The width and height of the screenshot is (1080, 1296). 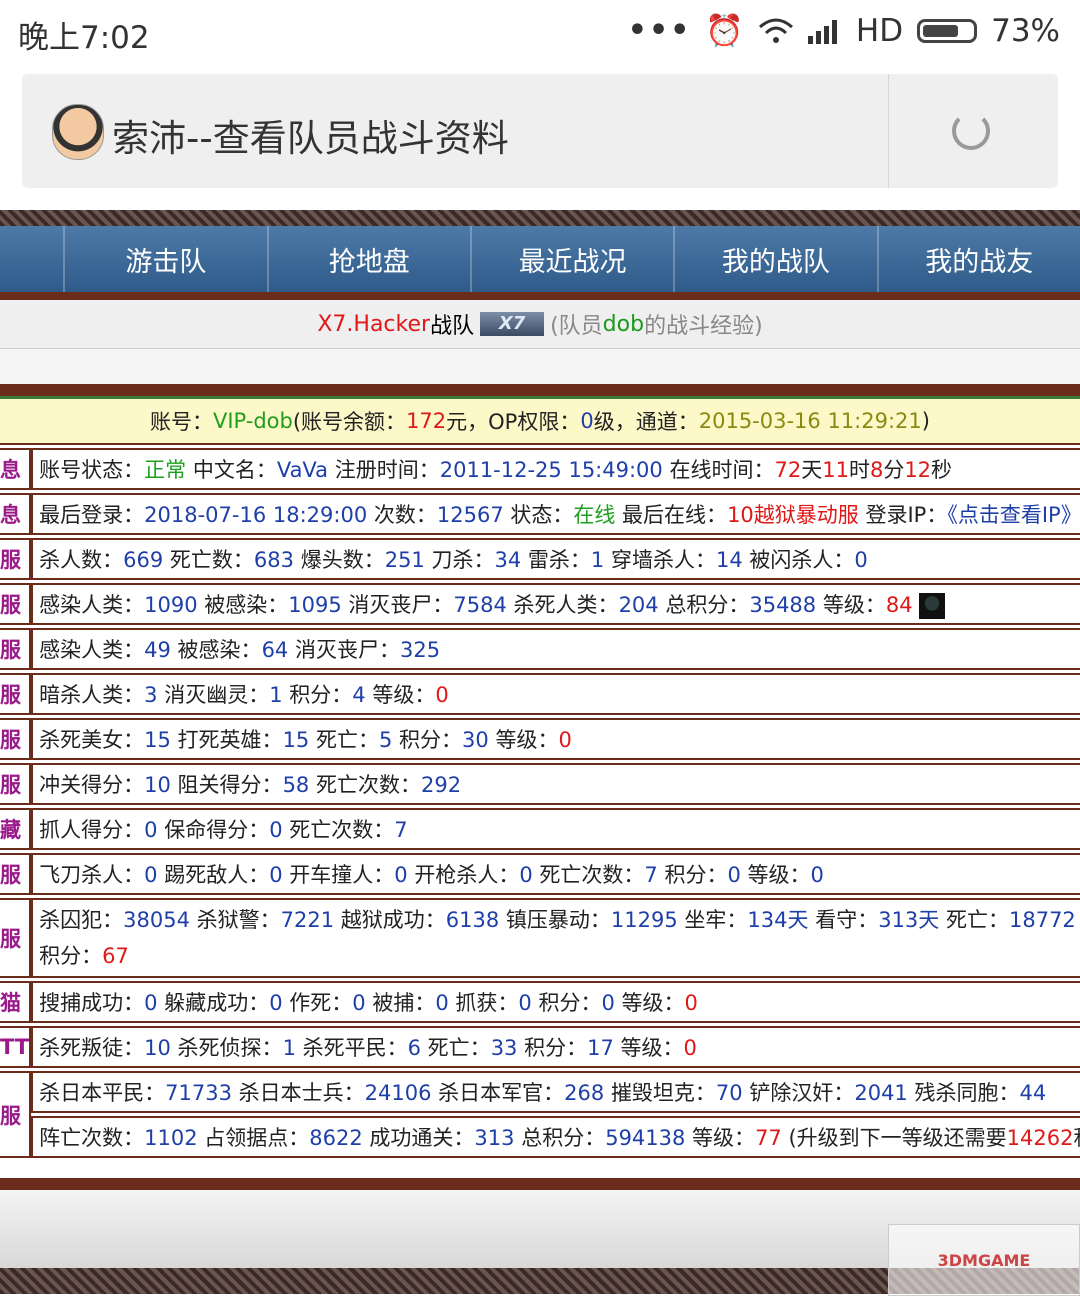 What do you see at coordinates (213, 830) in the screenshot?
I see `stat-label: 保命得分：` at bounding box center [213, 830].